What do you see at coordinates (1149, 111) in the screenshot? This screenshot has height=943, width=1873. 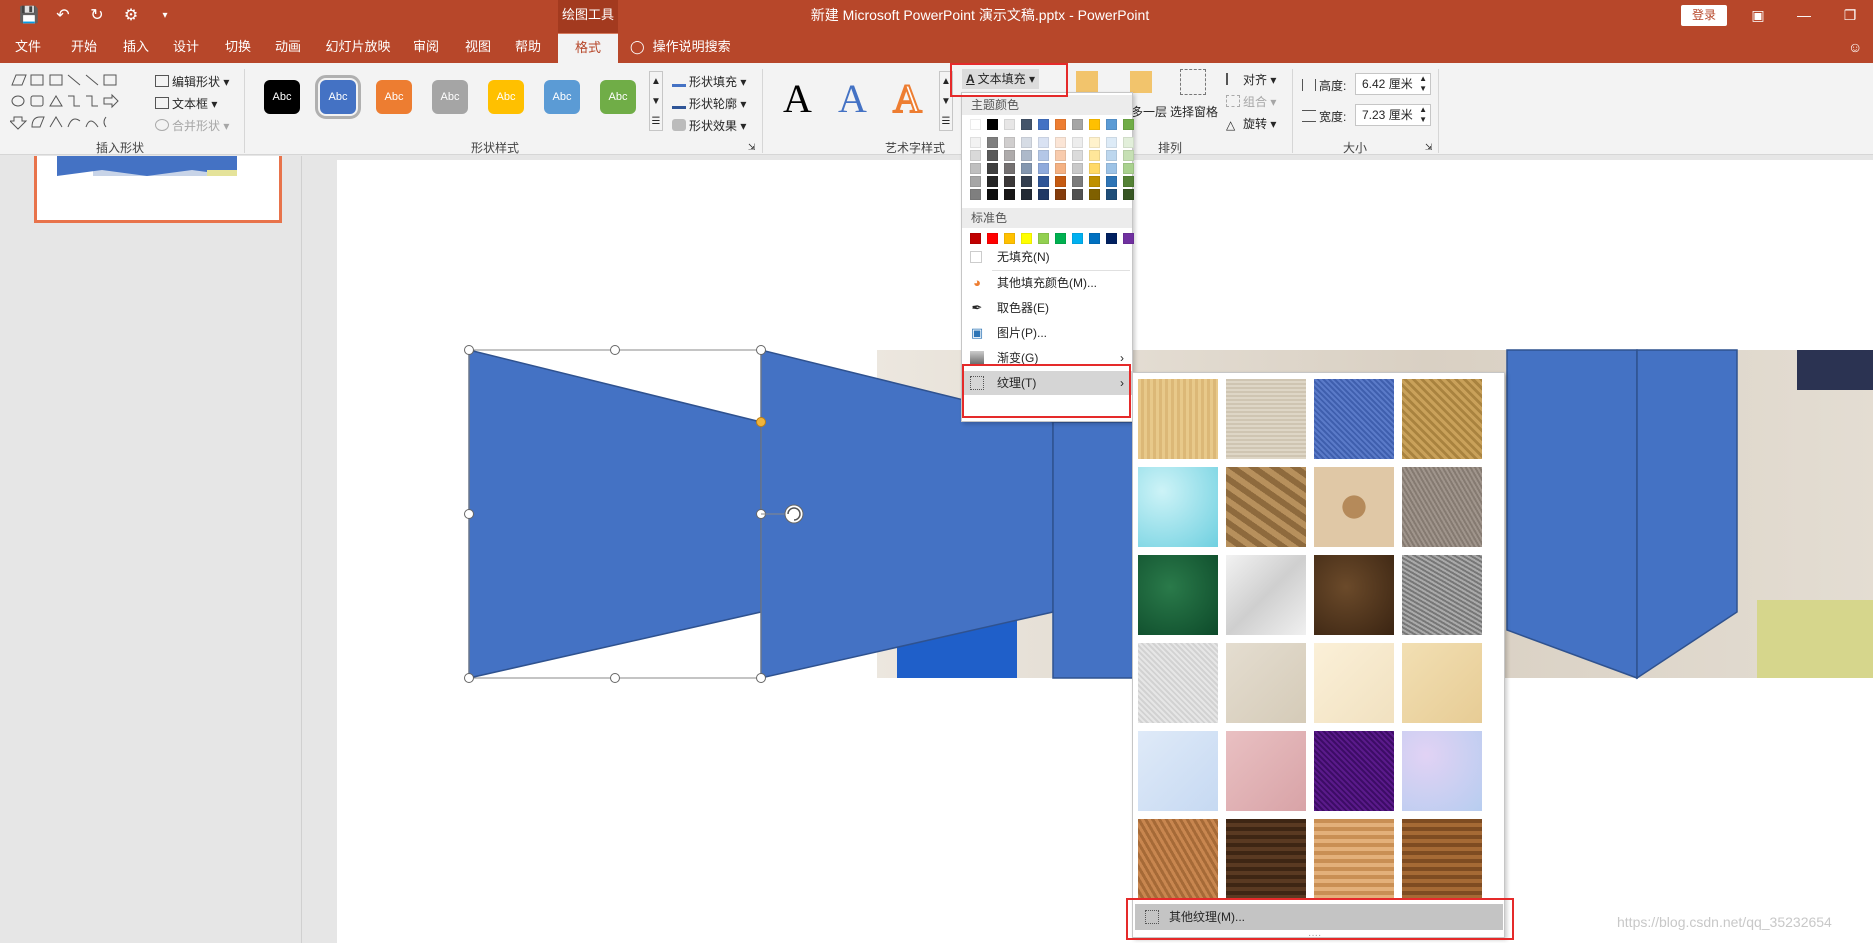 I see `bring-forward-label: 多一层` at bounding box center [1149, 111].